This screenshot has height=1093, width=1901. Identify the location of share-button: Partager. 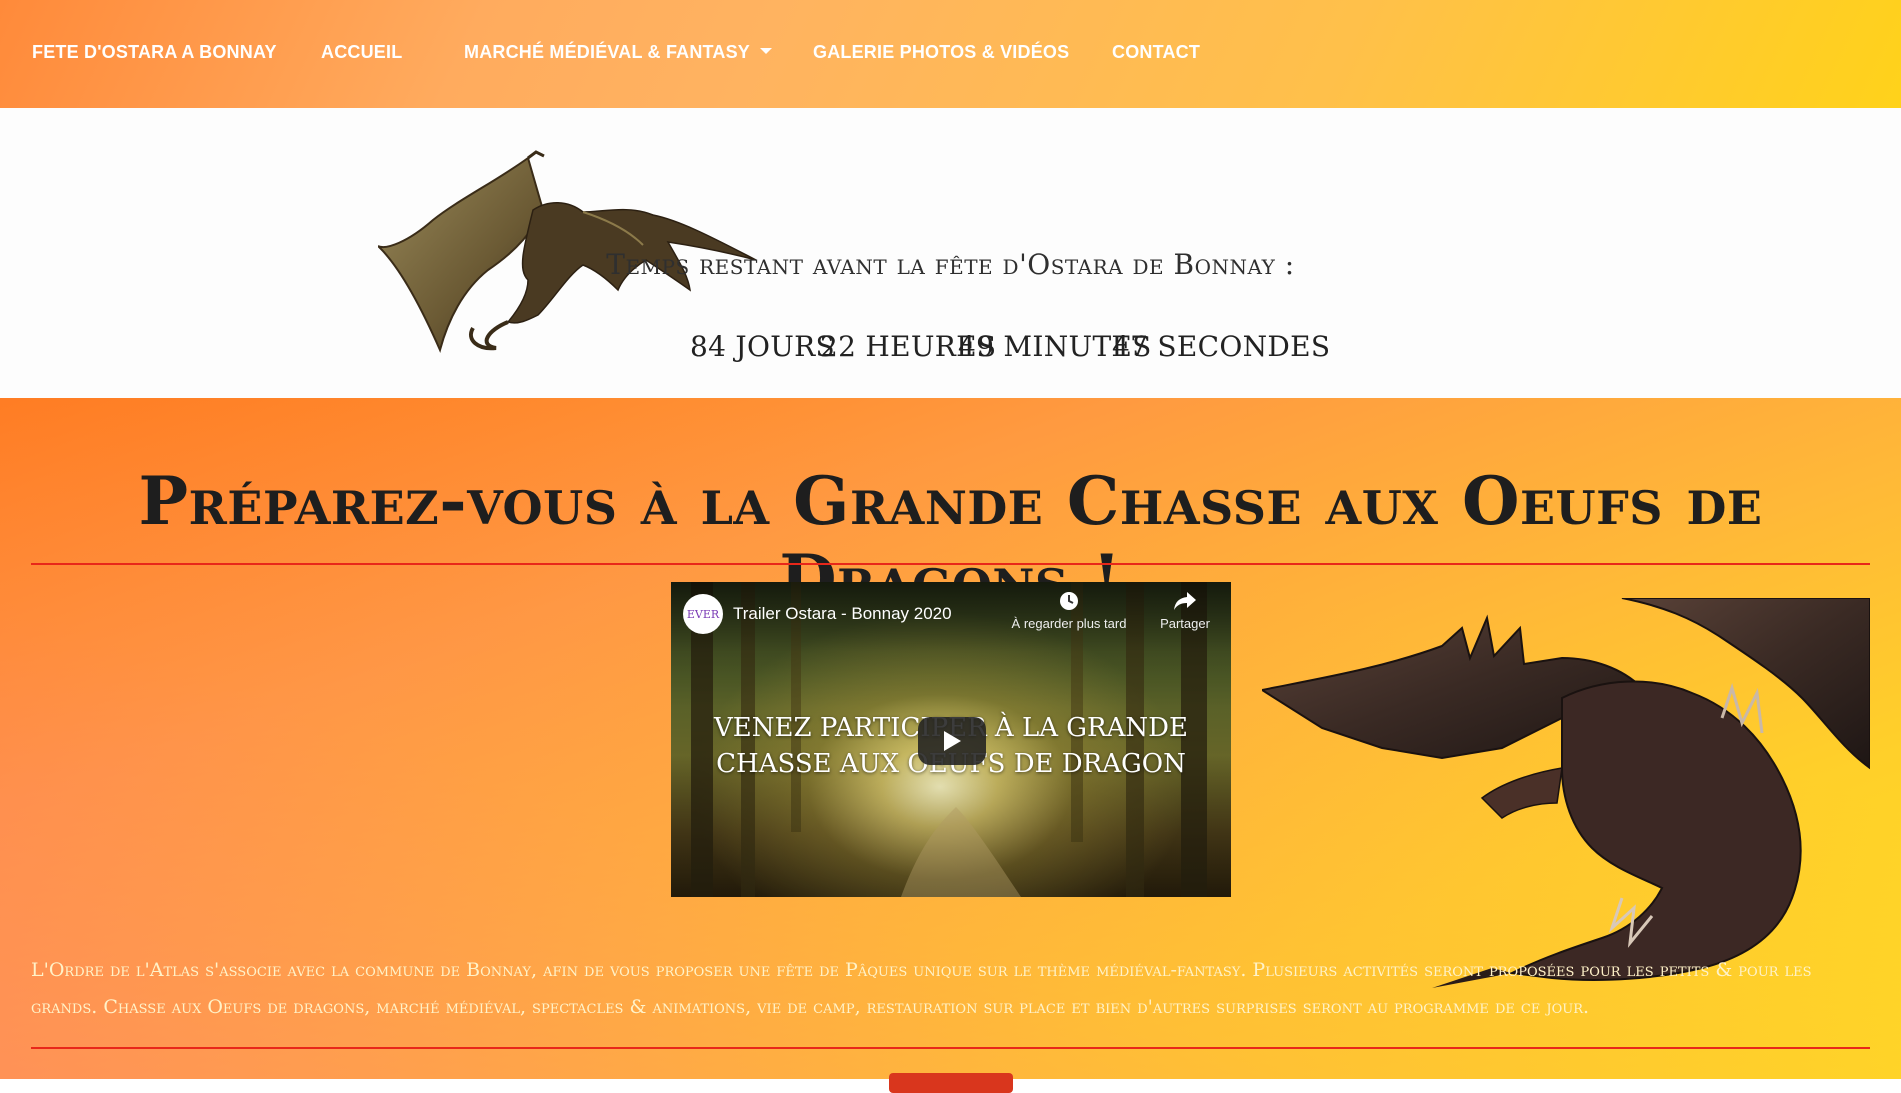
(1185, 610).